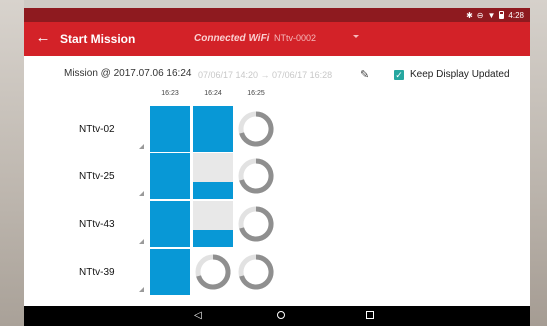 The image size is (547, 326). What do you see at coordinates (265, 75) in the screenshot?
I see `mission-time-range: 07/06/17 14:20 → 07/06/17 16:28` at bounding box center [265, 75].